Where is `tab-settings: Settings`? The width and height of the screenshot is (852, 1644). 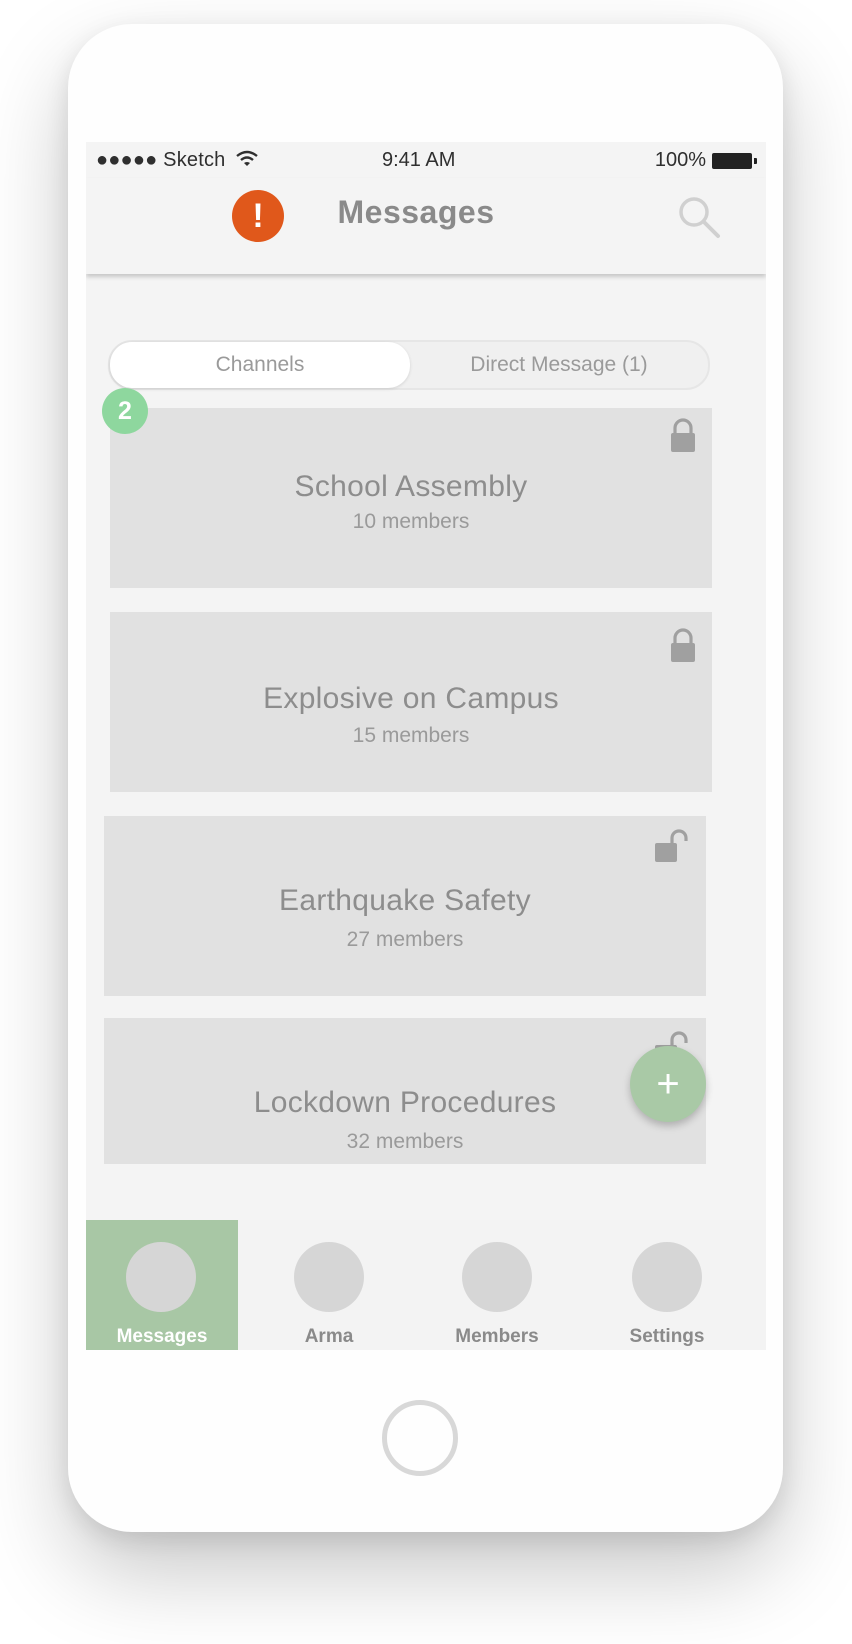
tab-settings: Settings is located at coordinates (667, 1285).